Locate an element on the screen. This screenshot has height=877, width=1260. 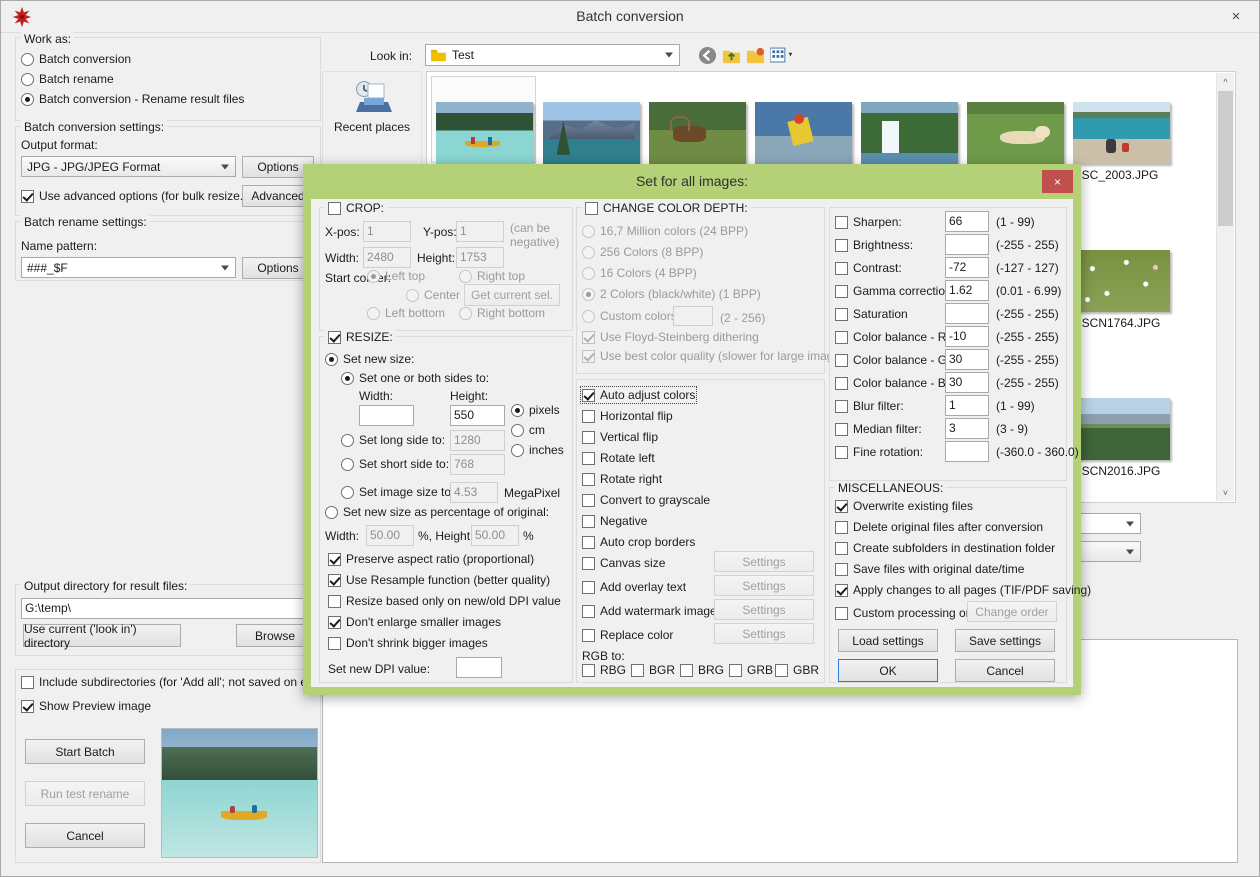
long-side-input: 1280 is located at coordinates (477, 440).